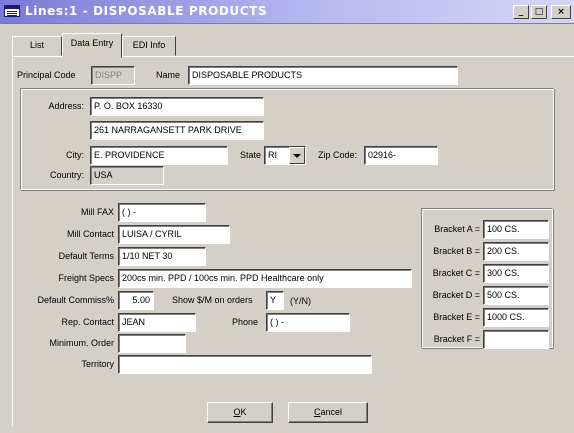  I want to click on ok-button: OK, so click(240, 412).